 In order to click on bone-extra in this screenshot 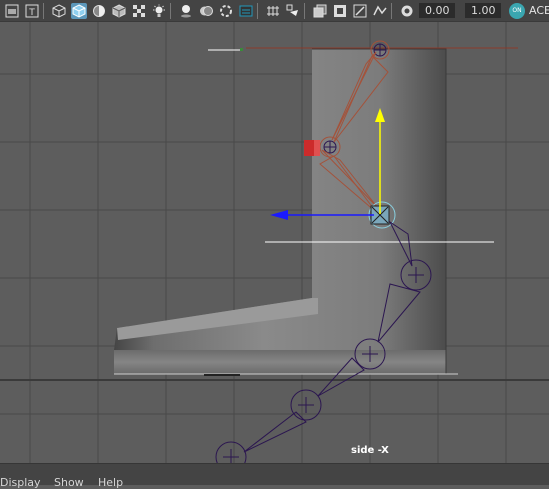, I will do `click(275, 432)`.